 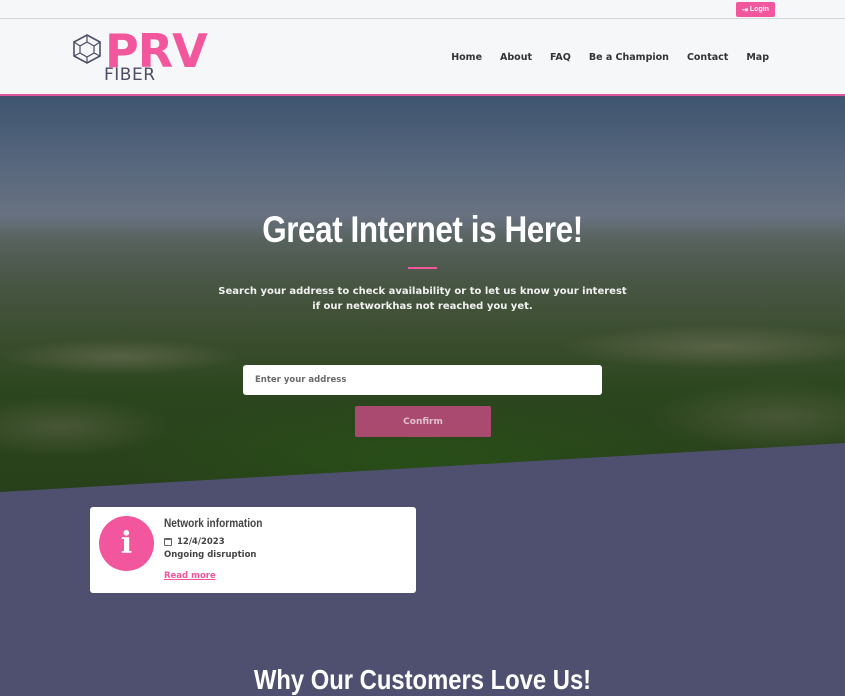 What do you see at coordinates (213, 524) in the screenshot?
I see `notice-title: Network information` at bounding box center [213, 524].